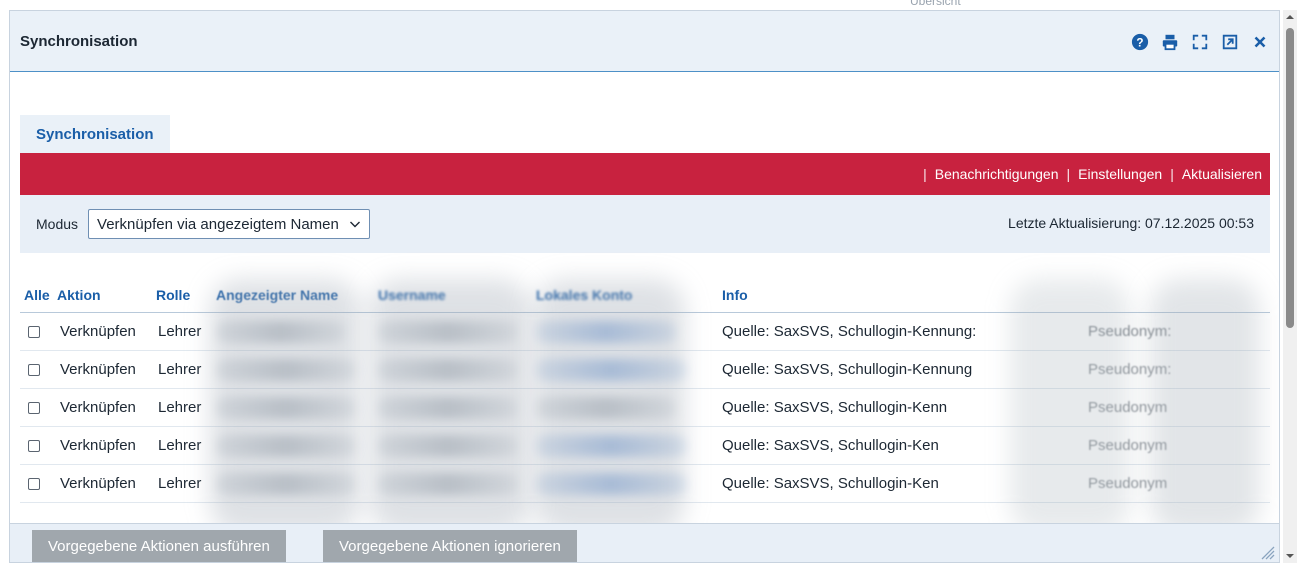 The width and height of the screenshot is (1301, 563). What do you see at coordinates (1222, 174) in the screenshot?
I see `refresh-link: Aktualisieren` at bounding box center [1222, 174].